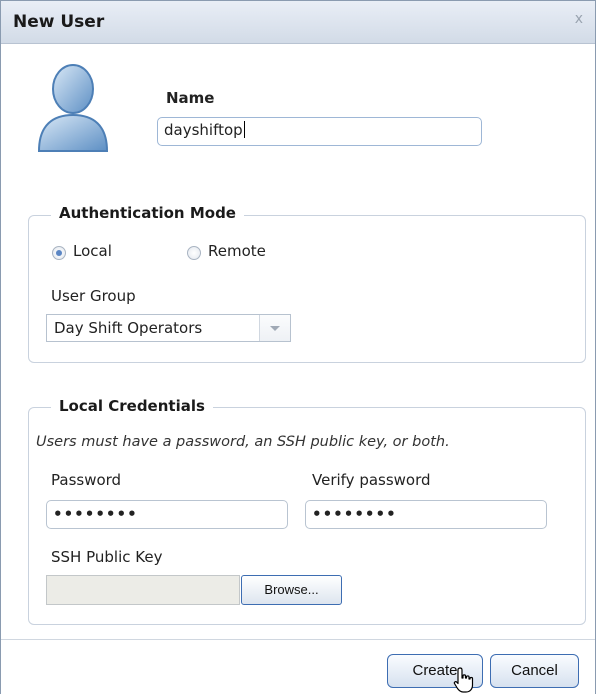 Image resolution: width=596 pixels, height=697 pixels. I want to click on name-label: Name, so click(190, 98).